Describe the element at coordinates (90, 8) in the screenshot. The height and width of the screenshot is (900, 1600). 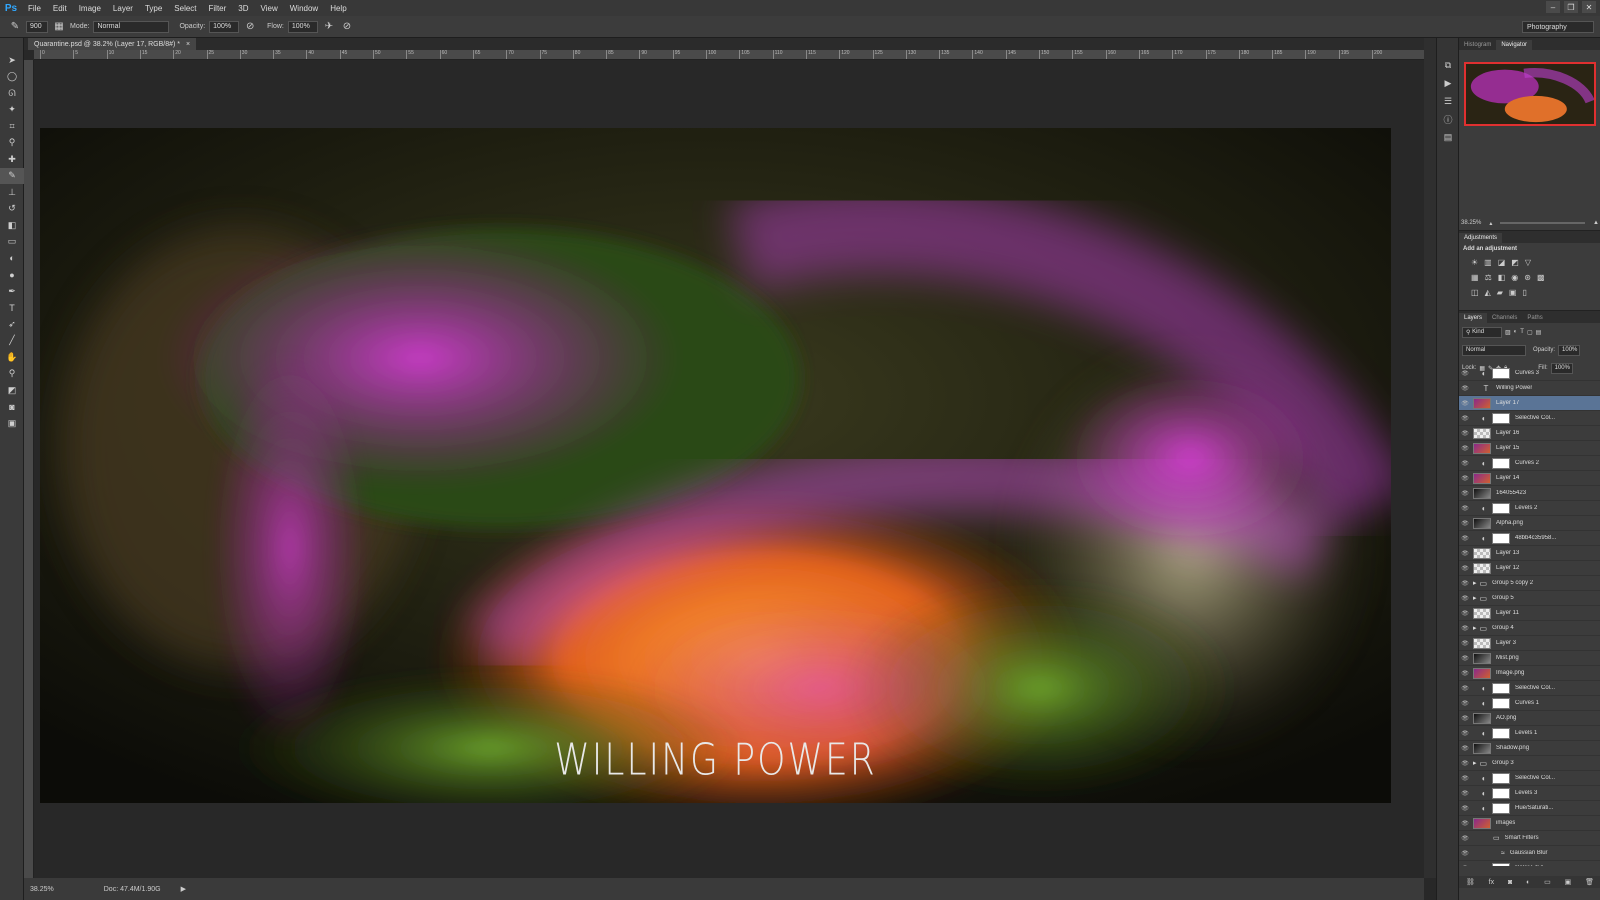
I see `menu-image: Image` at that location.